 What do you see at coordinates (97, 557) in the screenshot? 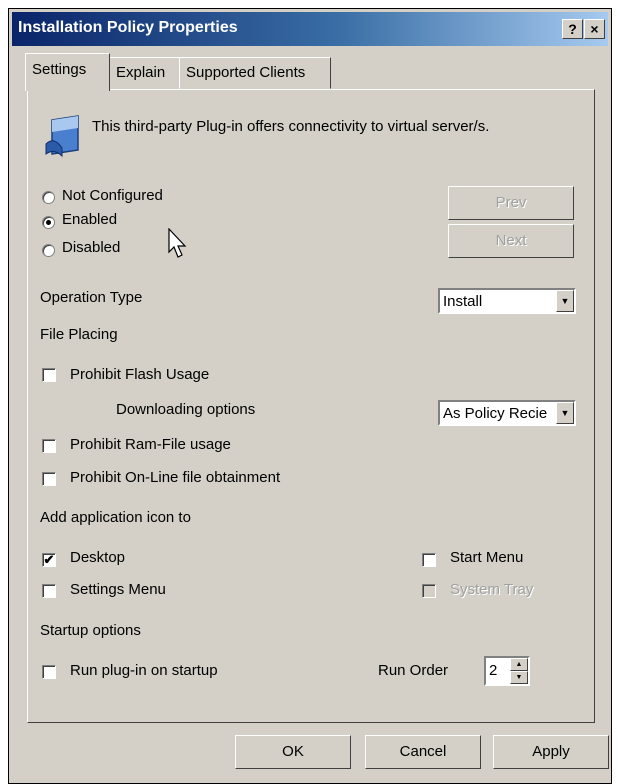
I see `desktop-label: Desktop` at bounding box center [97, 557].